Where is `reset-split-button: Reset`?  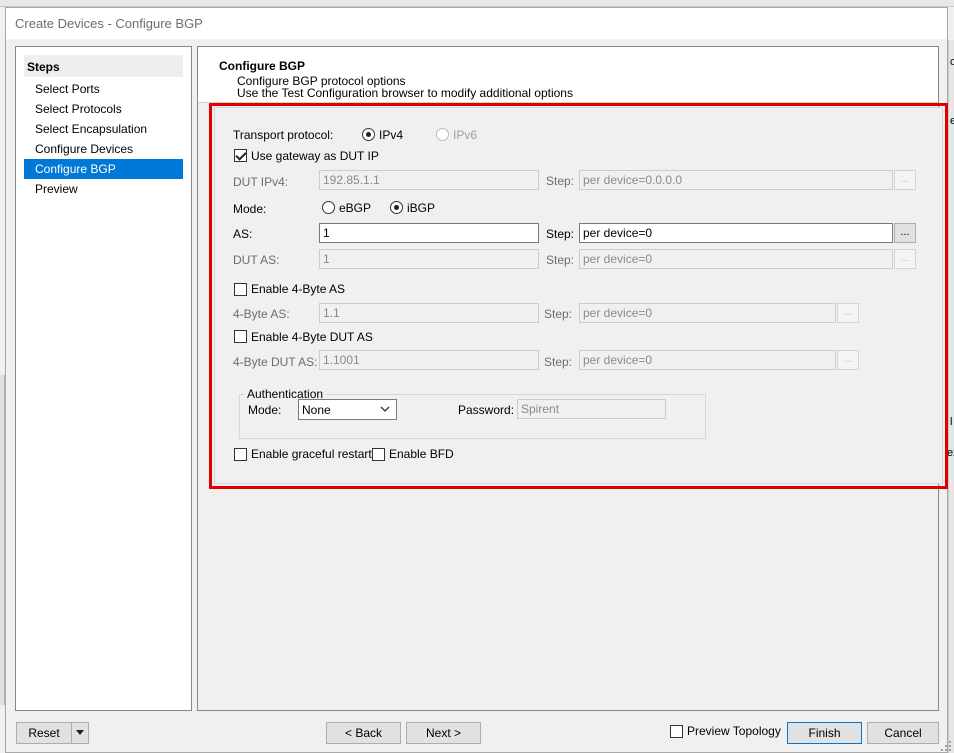
reset-split-button: Reset is located at coordinates (52, 733).